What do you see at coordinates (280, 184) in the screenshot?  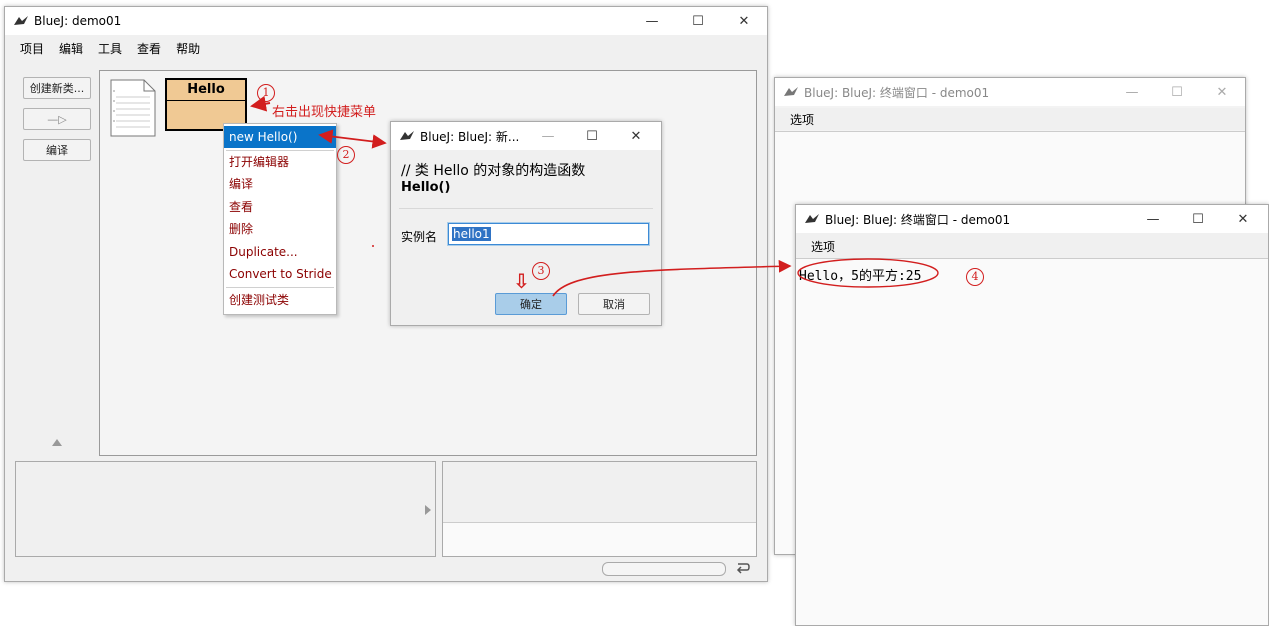 I see `menu-item-compile: 编译` at bounding box center [280, 184].